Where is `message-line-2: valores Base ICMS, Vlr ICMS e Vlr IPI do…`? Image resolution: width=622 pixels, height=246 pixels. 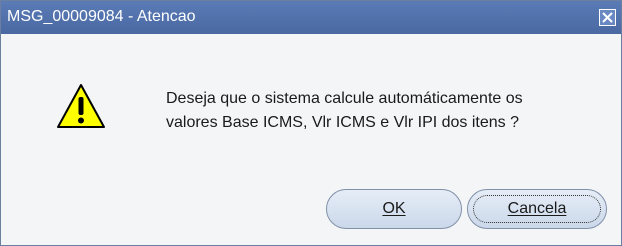
message-line-2: valores Base ICMS, Vlr ICMS e Vlr IPI do… is located at coordinates (343, 122).